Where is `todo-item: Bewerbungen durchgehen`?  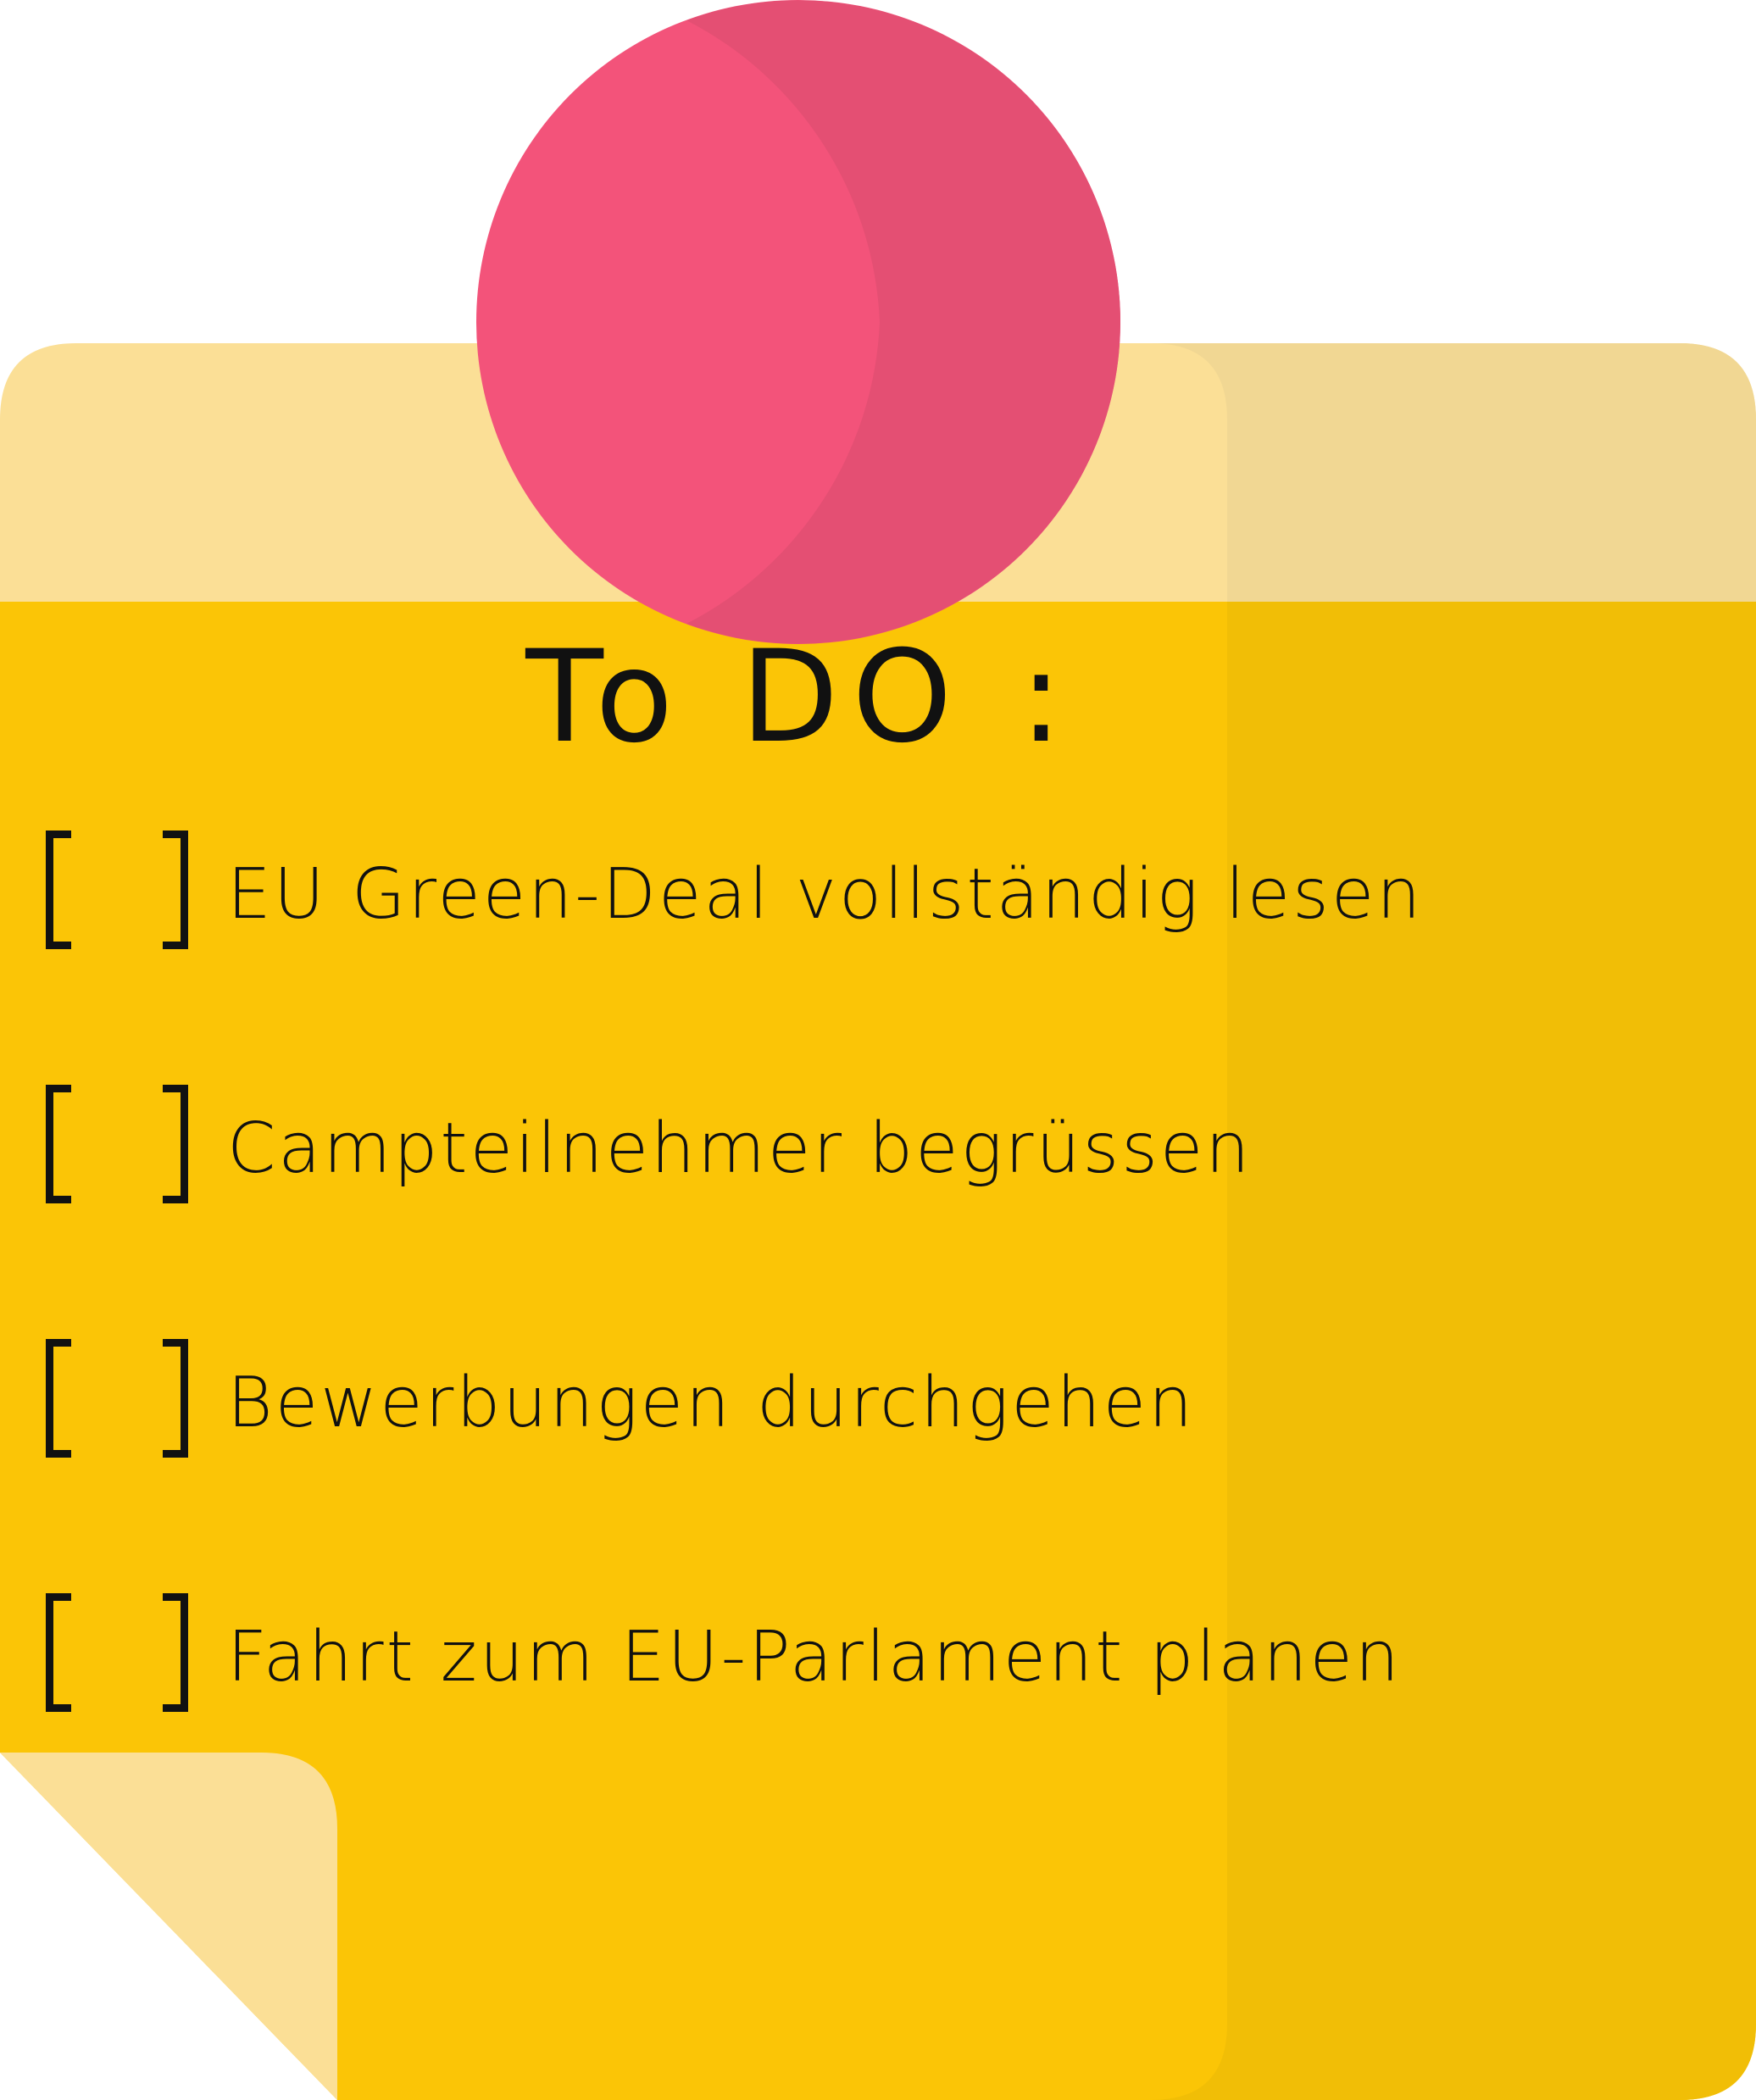 todo-item: Bewerbungen durchgehen is located at coordinates (884, 1402).